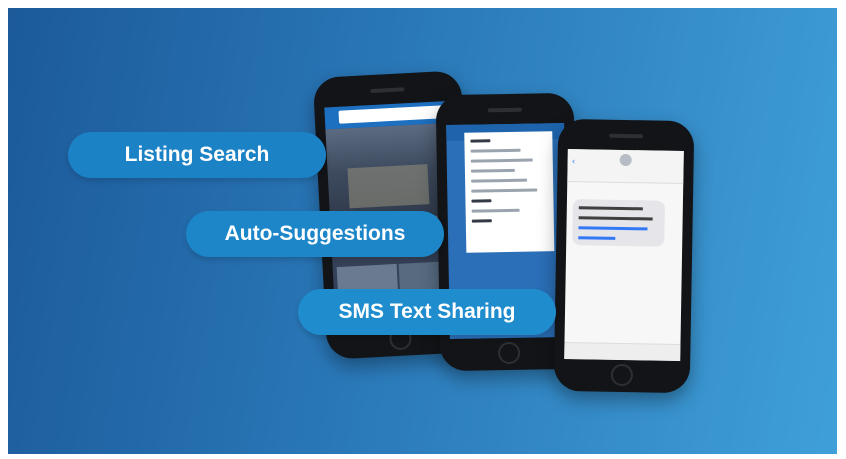  Describe the element at coordinates (618, 223) in the screenshot. I see `message-bubble` at that location.